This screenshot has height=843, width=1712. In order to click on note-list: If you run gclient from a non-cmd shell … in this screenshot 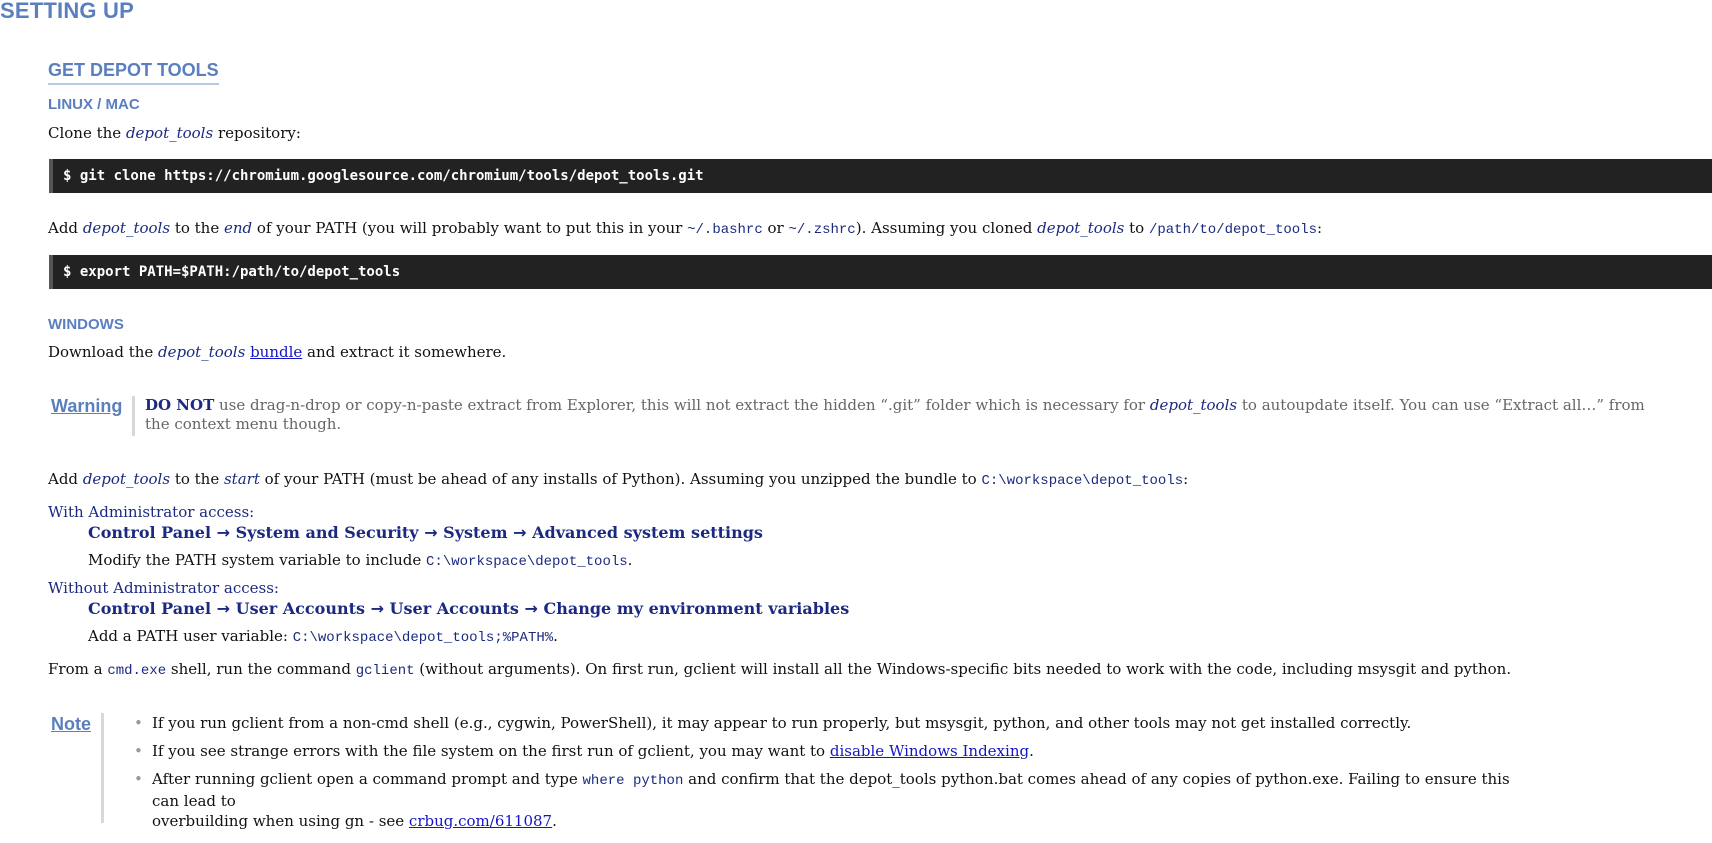, I will do `click(834, 776)`.